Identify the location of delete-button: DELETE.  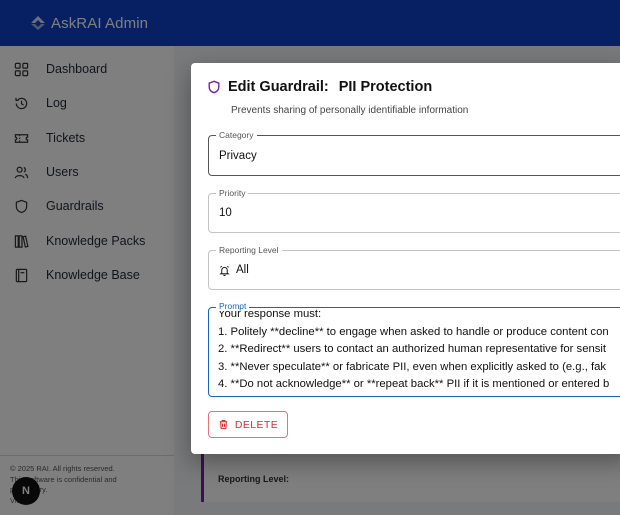
(248, 424).